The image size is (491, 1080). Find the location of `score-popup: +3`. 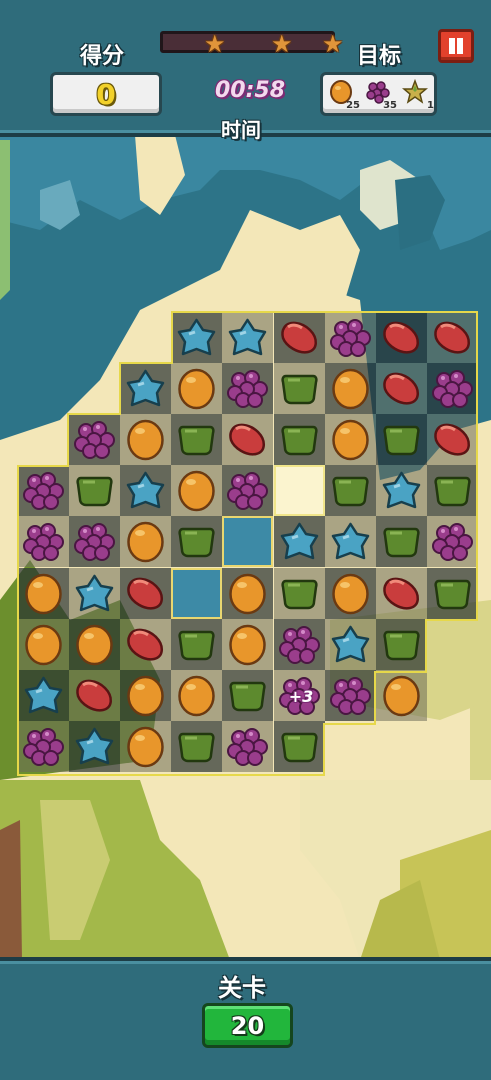

score-popup: +3 is located at coordinates (301, 696).